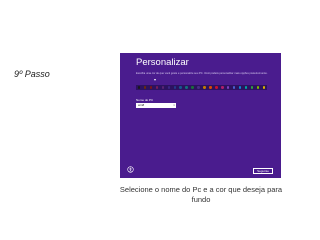 The image size is (320, 240). What do you see at coordinates (130, 169) in the screenshot?
I see `ease-of-access-icon` at bounding box center [130, 169].